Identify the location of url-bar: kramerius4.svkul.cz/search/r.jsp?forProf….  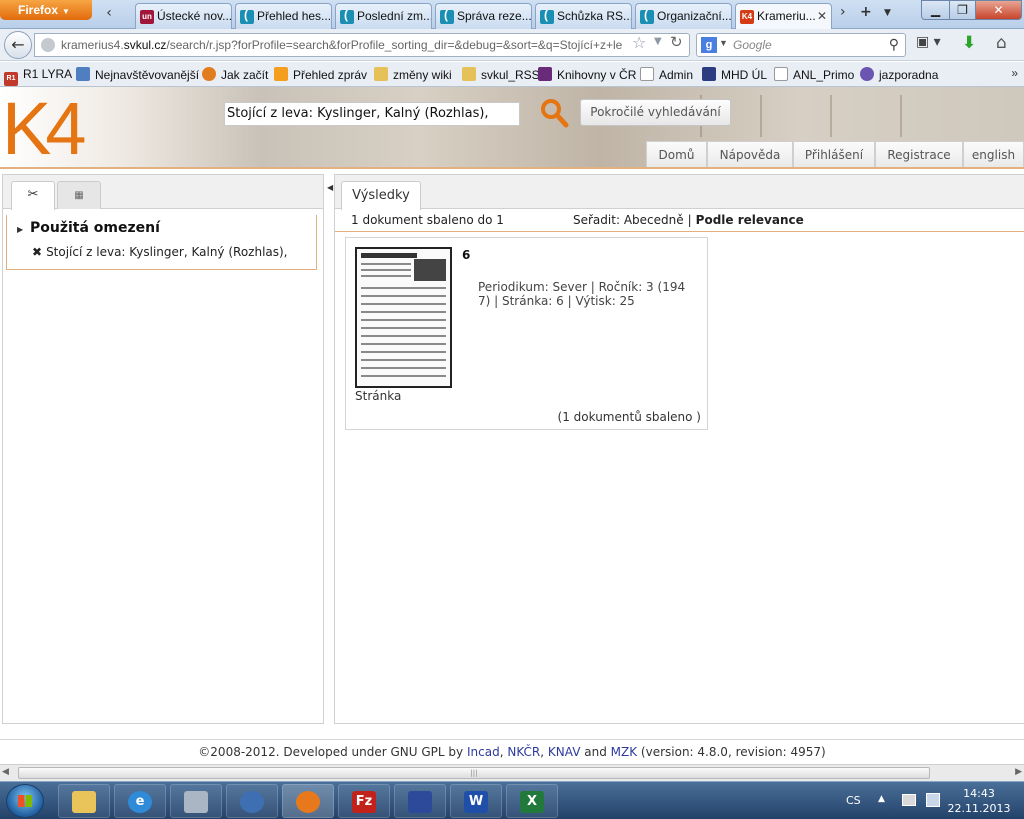
(362, 45).